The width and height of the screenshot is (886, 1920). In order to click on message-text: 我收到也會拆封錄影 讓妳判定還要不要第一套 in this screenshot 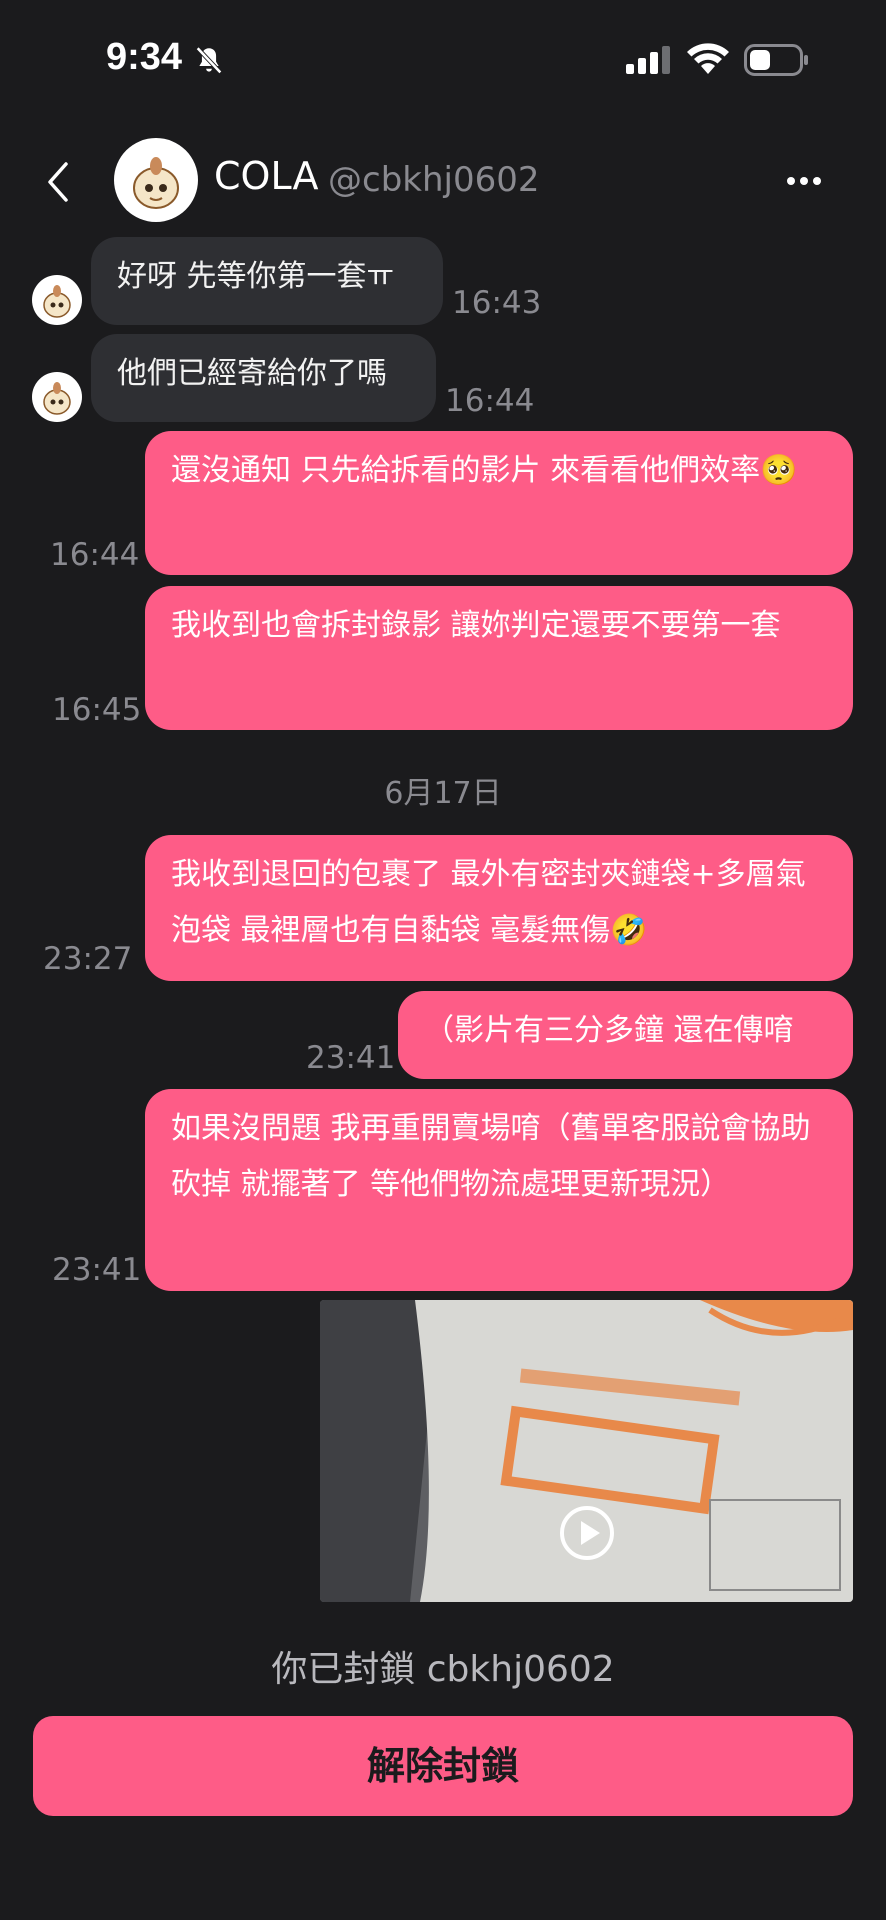, I will do `click(476, 625)`.